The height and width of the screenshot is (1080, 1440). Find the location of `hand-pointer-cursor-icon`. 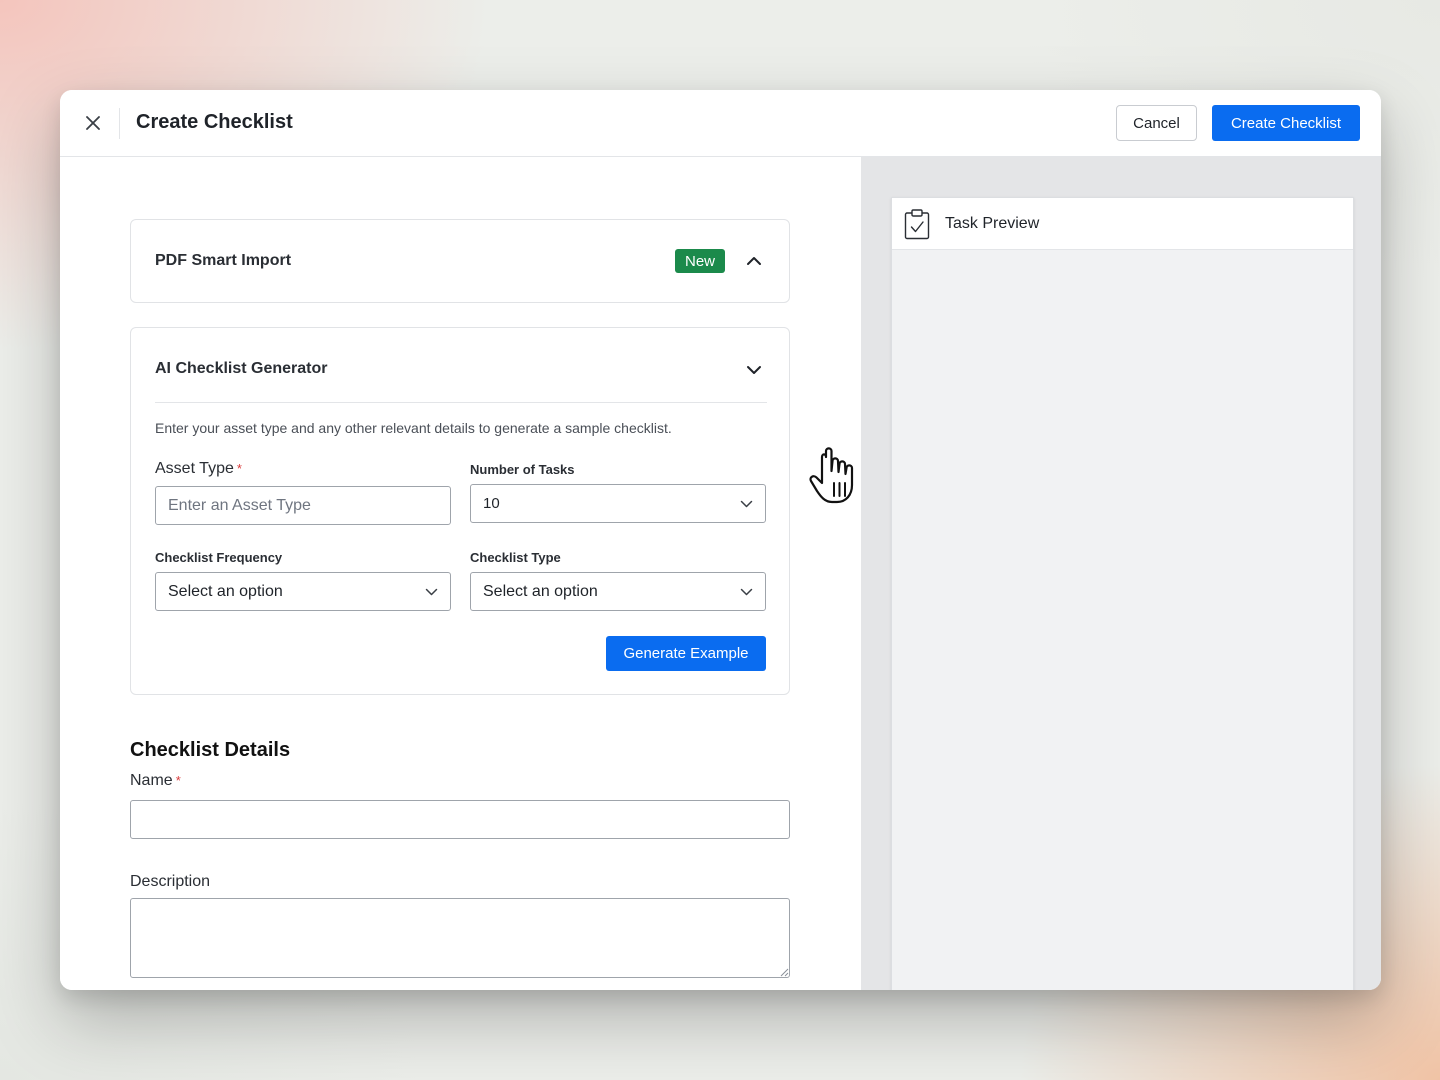

hand-pointer-cursor-icon is located at coordinates (831, 475).